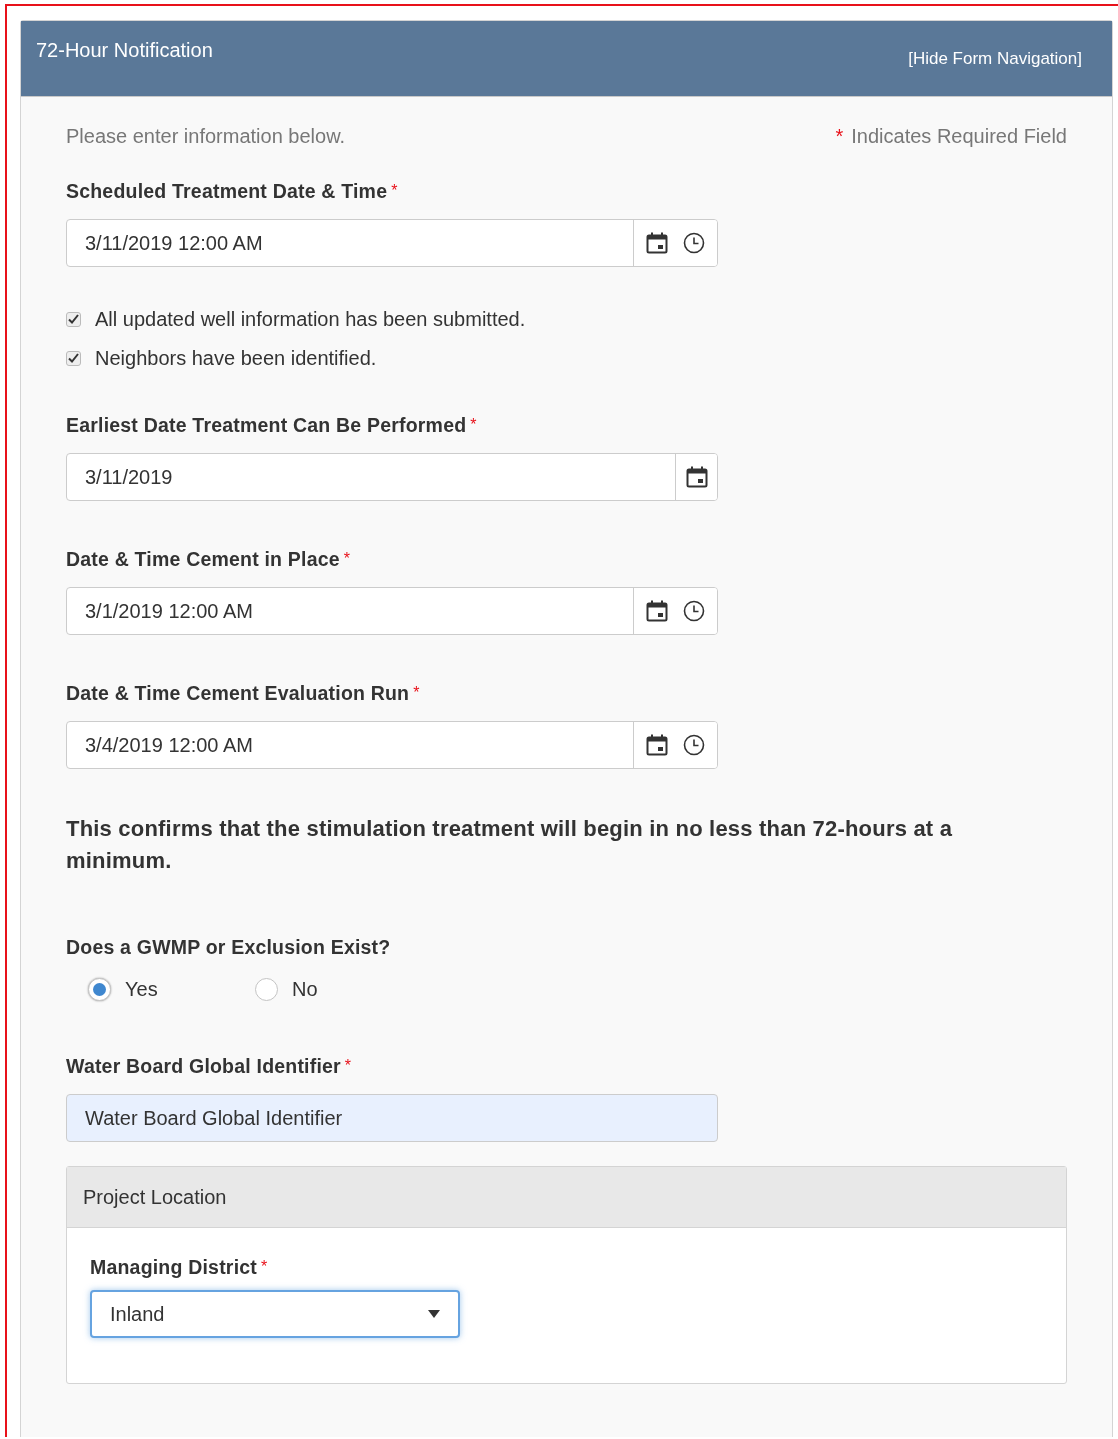  I want to click on datetime-input-field: 3/1/2019 12:00 AM, so click(392, 611).